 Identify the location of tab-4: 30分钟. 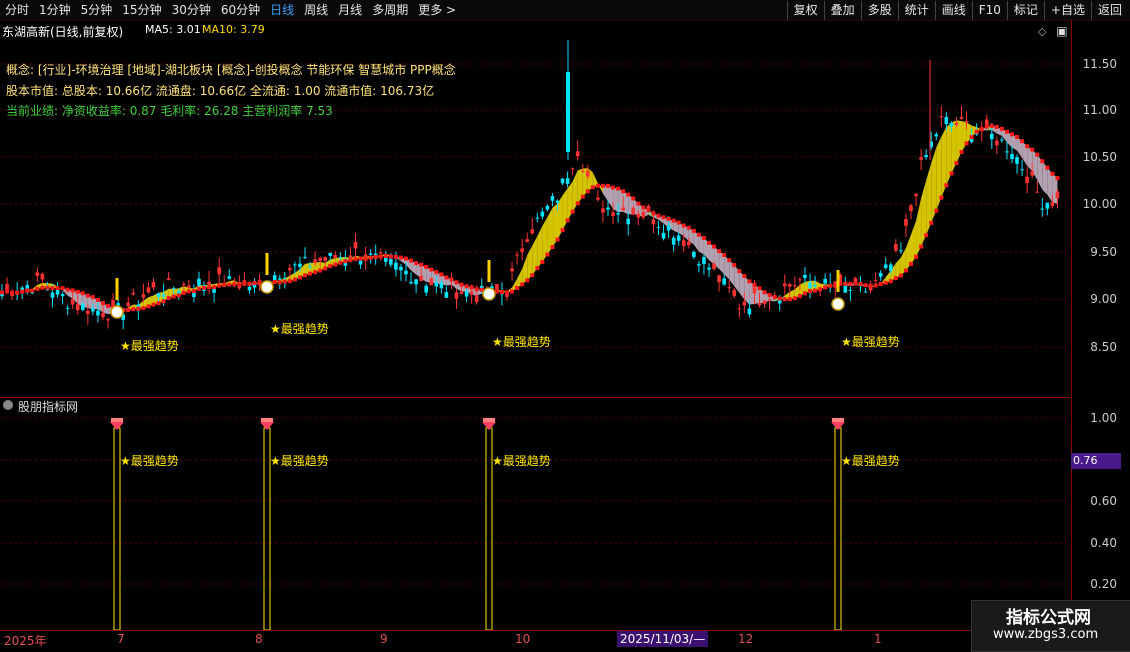
(191, 10).